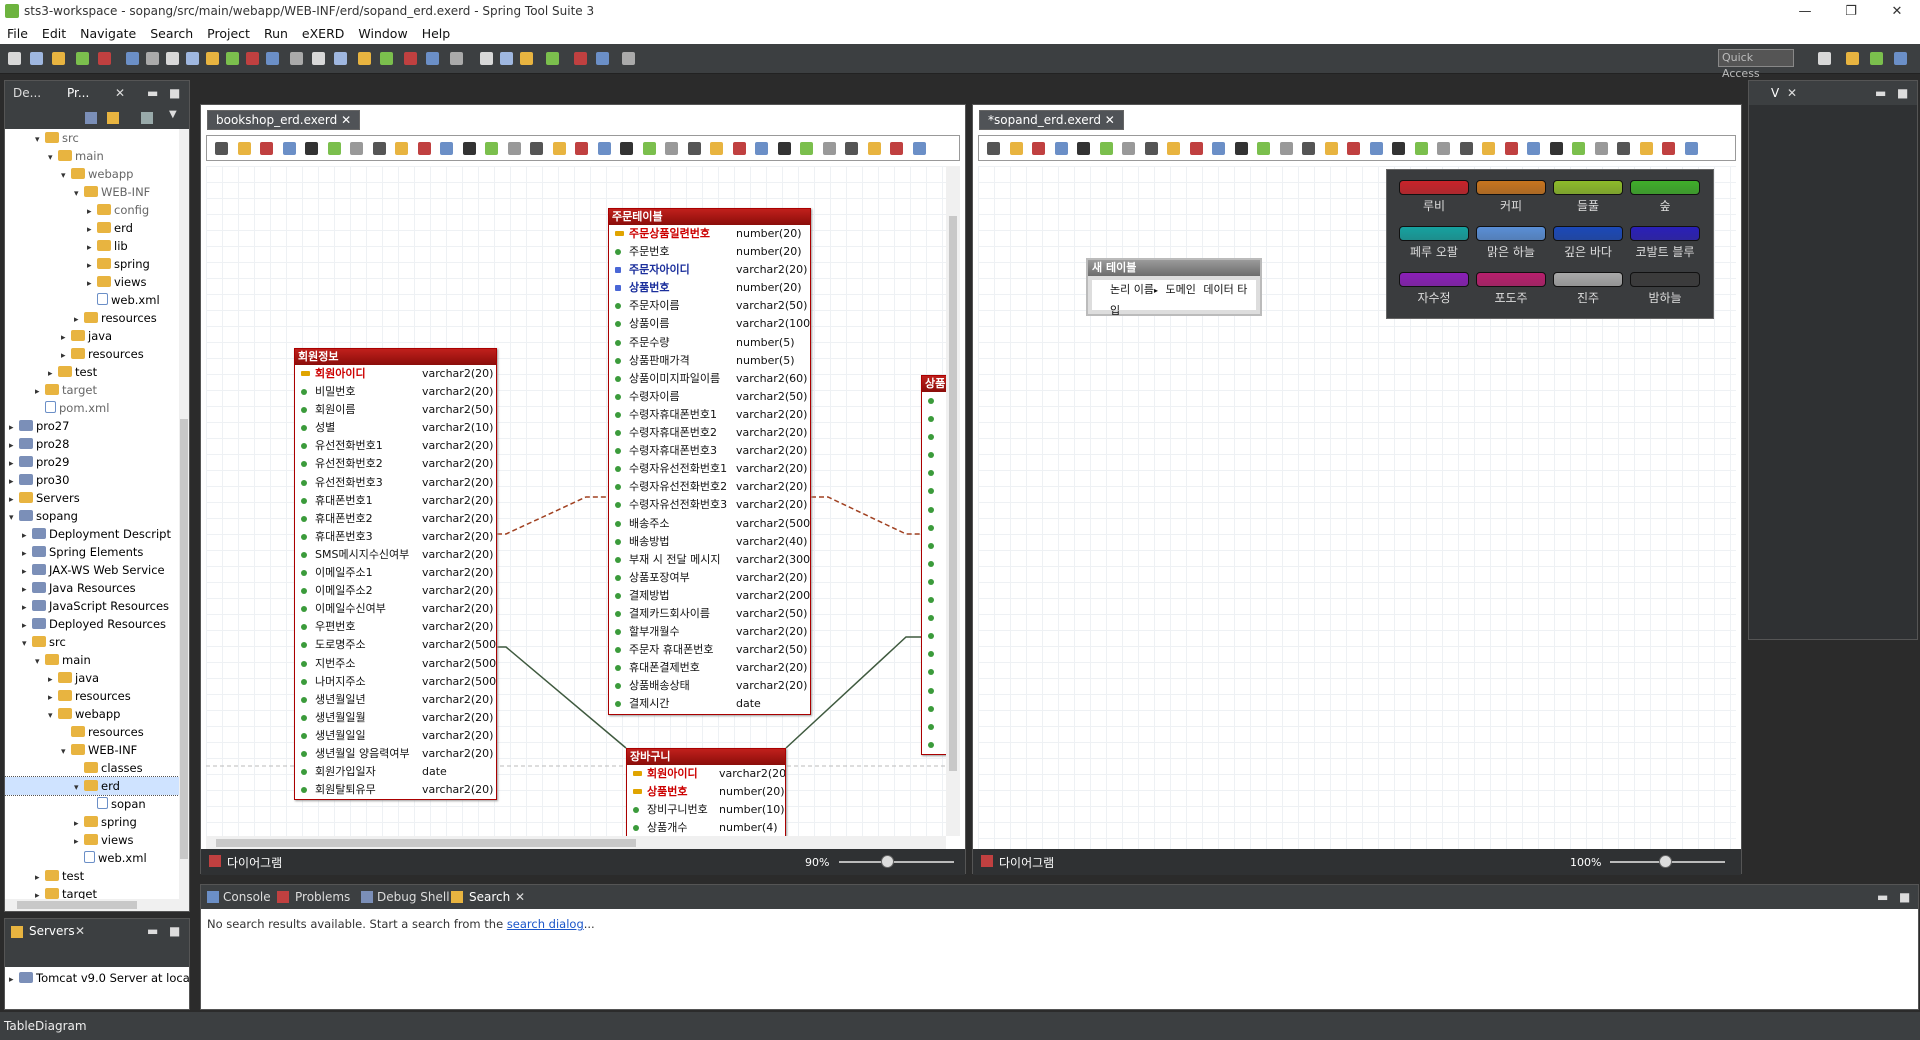 Image resolution: width=1920 pixels, height=1040 pixels. Describe the element at coordinates (99, 978) in the screenshot. I see `server-item: ▸ Tomcat v9.0 Server at loca` at that location.